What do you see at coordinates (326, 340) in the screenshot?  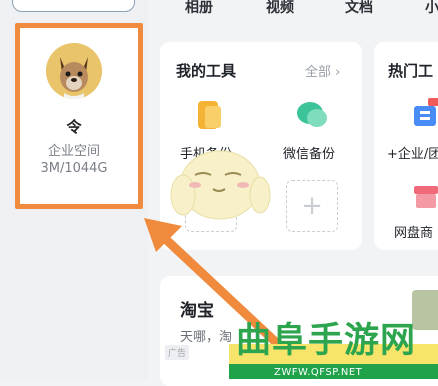 I see `watermark-text: 曲阜手游网` at bounding box center [326, 340].